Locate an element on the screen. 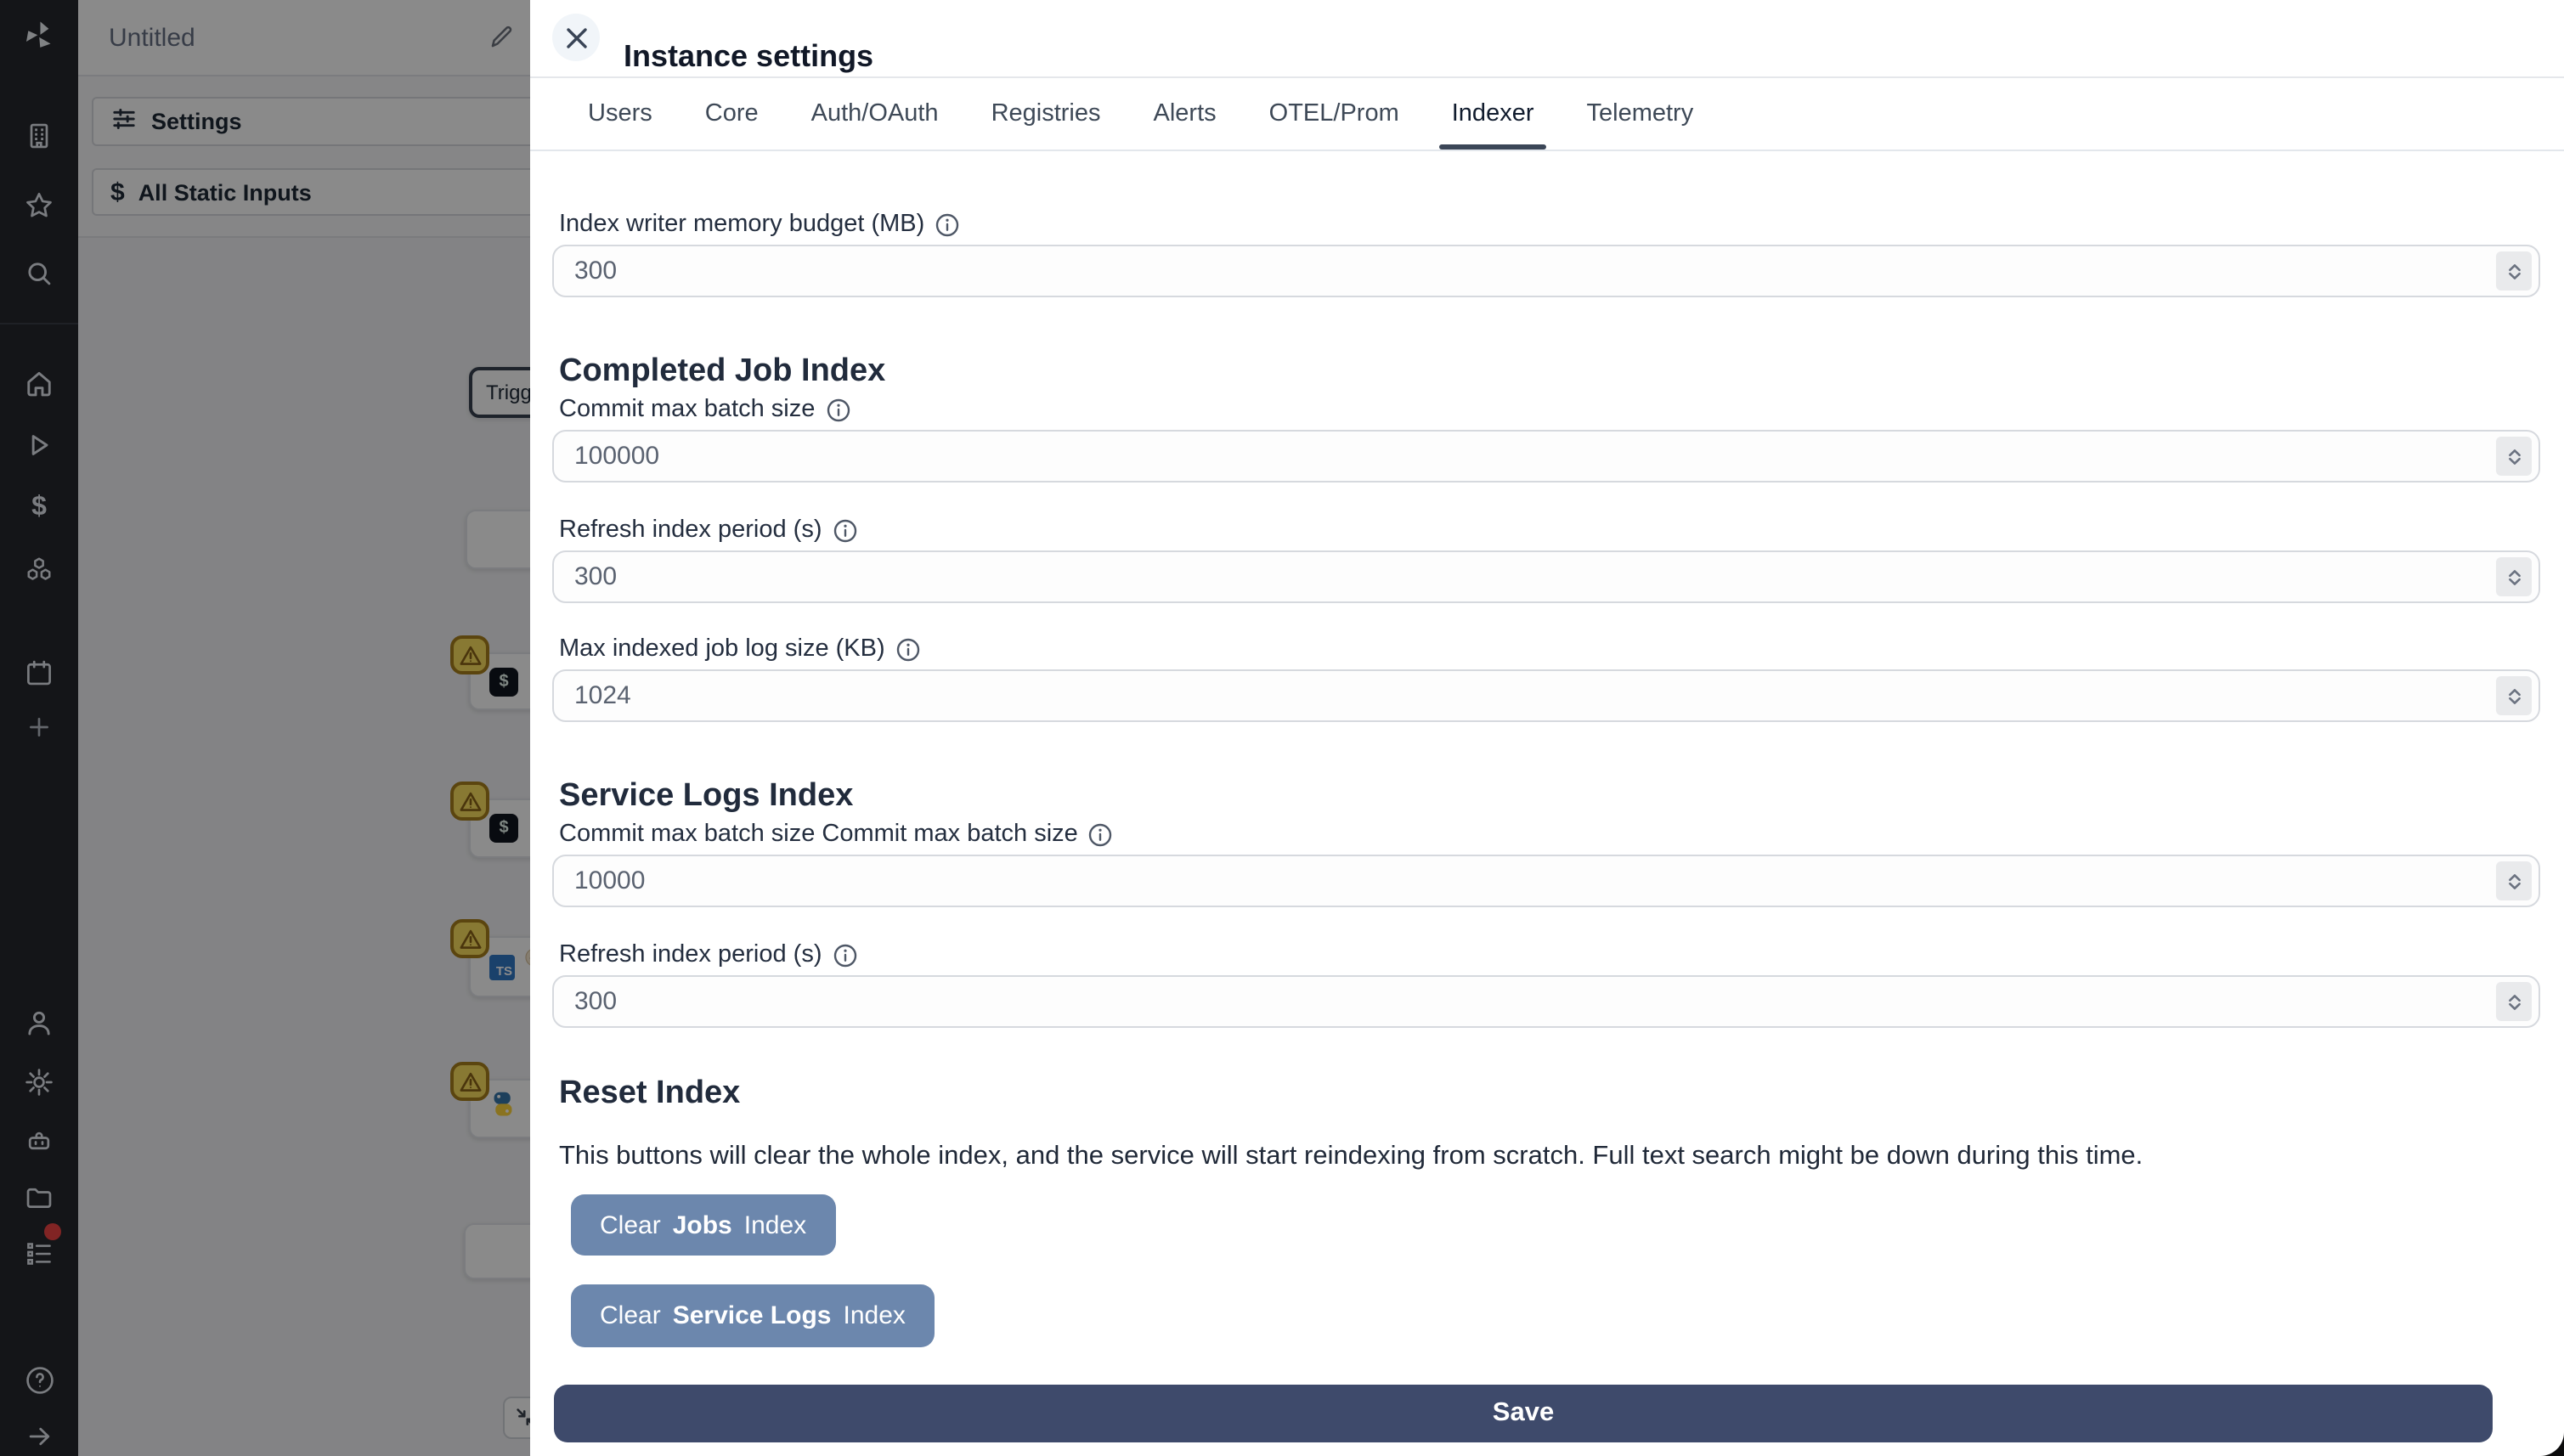 This screenshot has width=2564, height=1456. clear-jobs-index-button: Clear Jobs Index is located at coordinates (703, 1225).